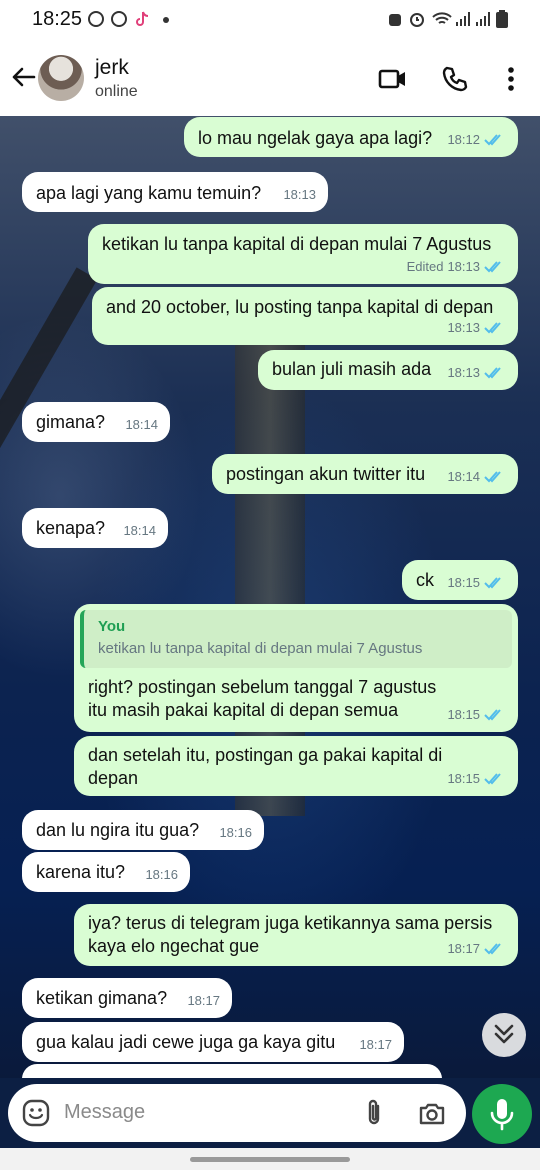  I want to click on message-meta: 18:17, so click(476, 948).